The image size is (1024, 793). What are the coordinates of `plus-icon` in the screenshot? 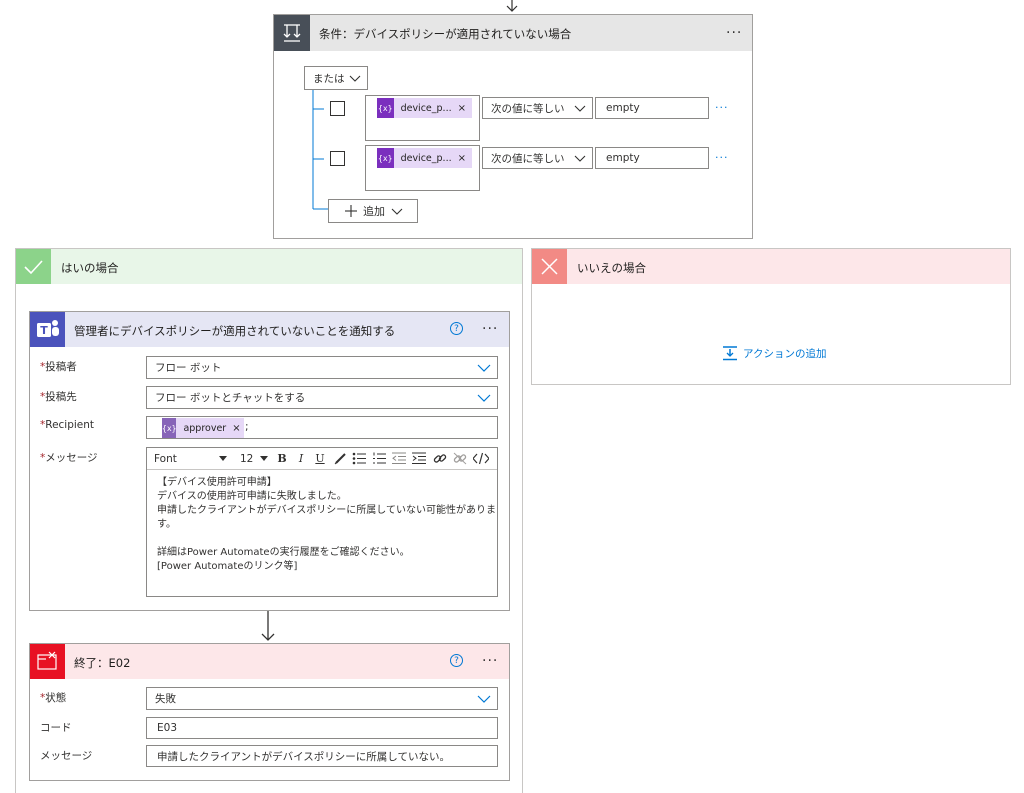 It's located at (351, 211).